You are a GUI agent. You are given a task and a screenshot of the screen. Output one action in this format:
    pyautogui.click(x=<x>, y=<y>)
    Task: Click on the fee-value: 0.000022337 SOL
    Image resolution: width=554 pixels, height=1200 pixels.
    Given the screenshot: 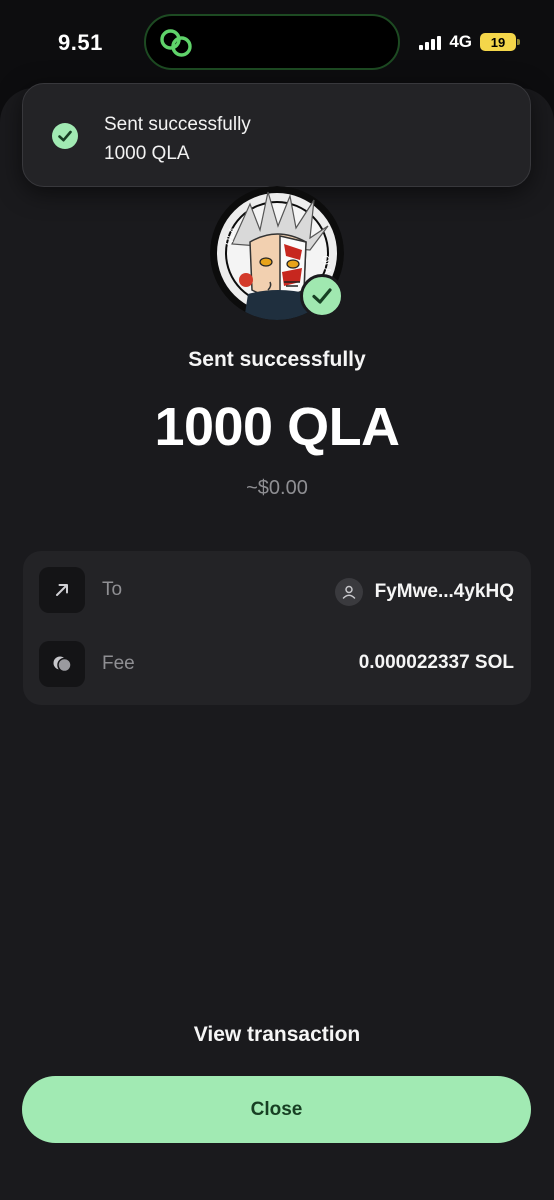 What is the action you would take?
    pyautogui.click(x=436, y=662)
    